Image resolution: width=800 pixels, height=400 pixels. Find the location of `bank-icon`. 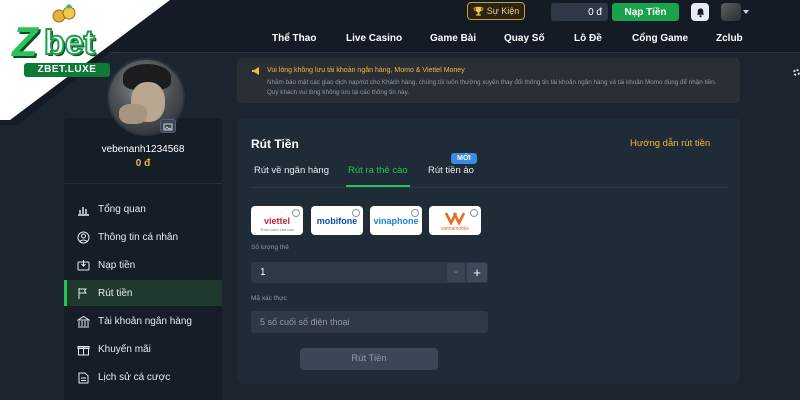

bank-icon is located at coordinates (83, 321).